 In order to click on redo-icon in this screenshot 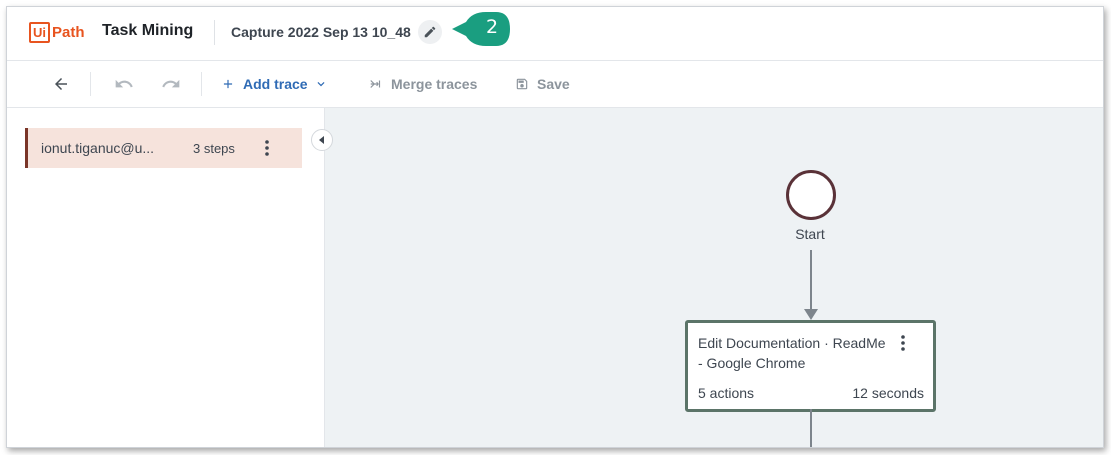, I will do `click(171, 83)`.